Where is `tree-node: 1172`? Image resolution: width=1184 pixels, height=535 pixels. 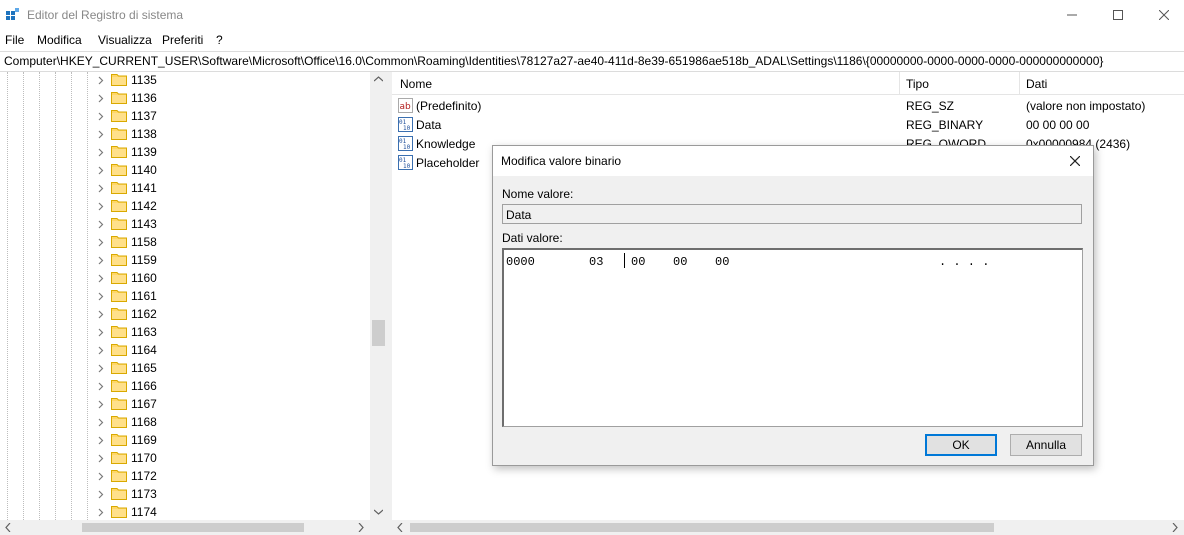
tree-node: 1172 is located at coordinates (185, 476).